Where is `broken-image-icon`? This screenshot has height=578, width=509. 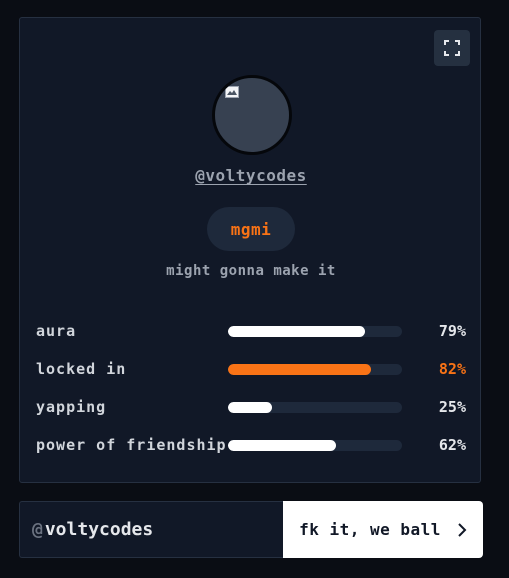 broken-image-icon is located at coordinates (232, 92).